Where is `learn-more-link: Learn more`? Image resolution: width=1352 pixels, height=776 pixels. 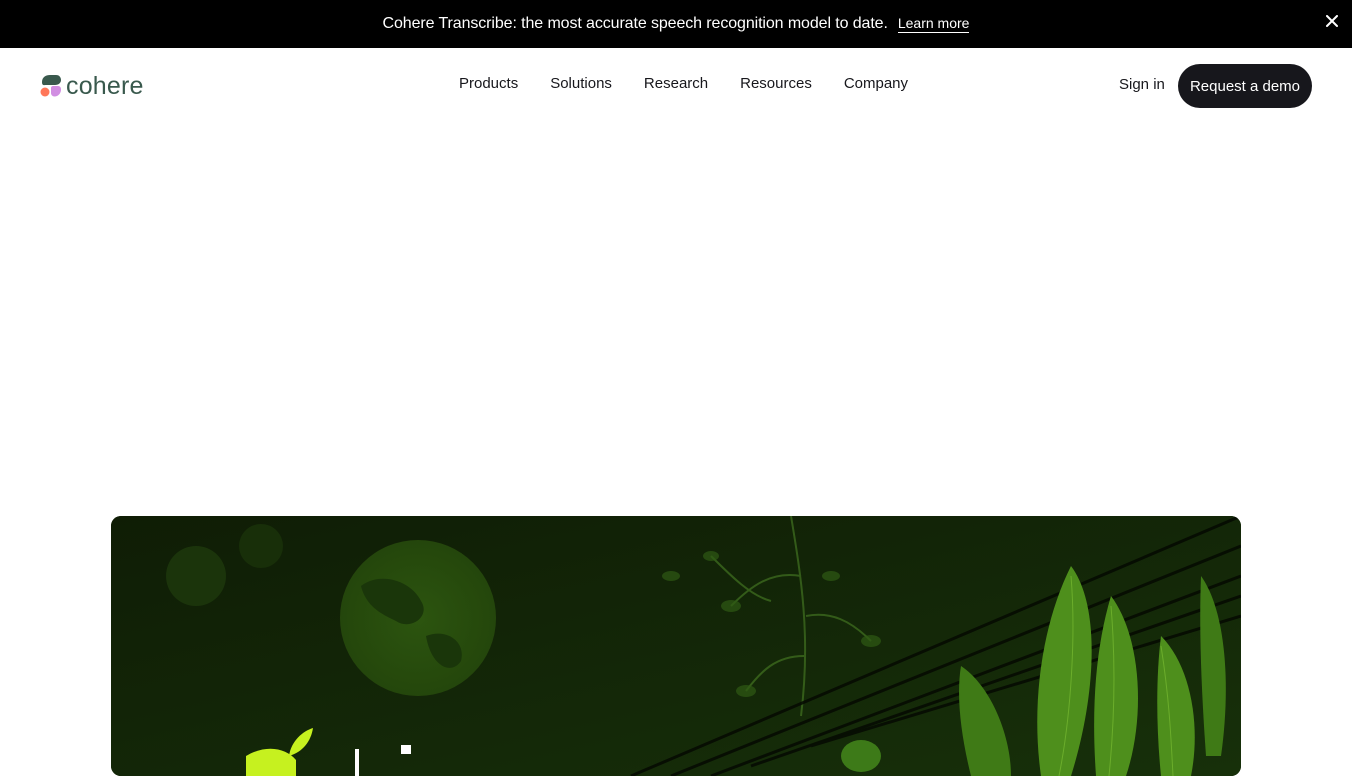 learn-more-link: Learn more is located at coordinates (933, 24).